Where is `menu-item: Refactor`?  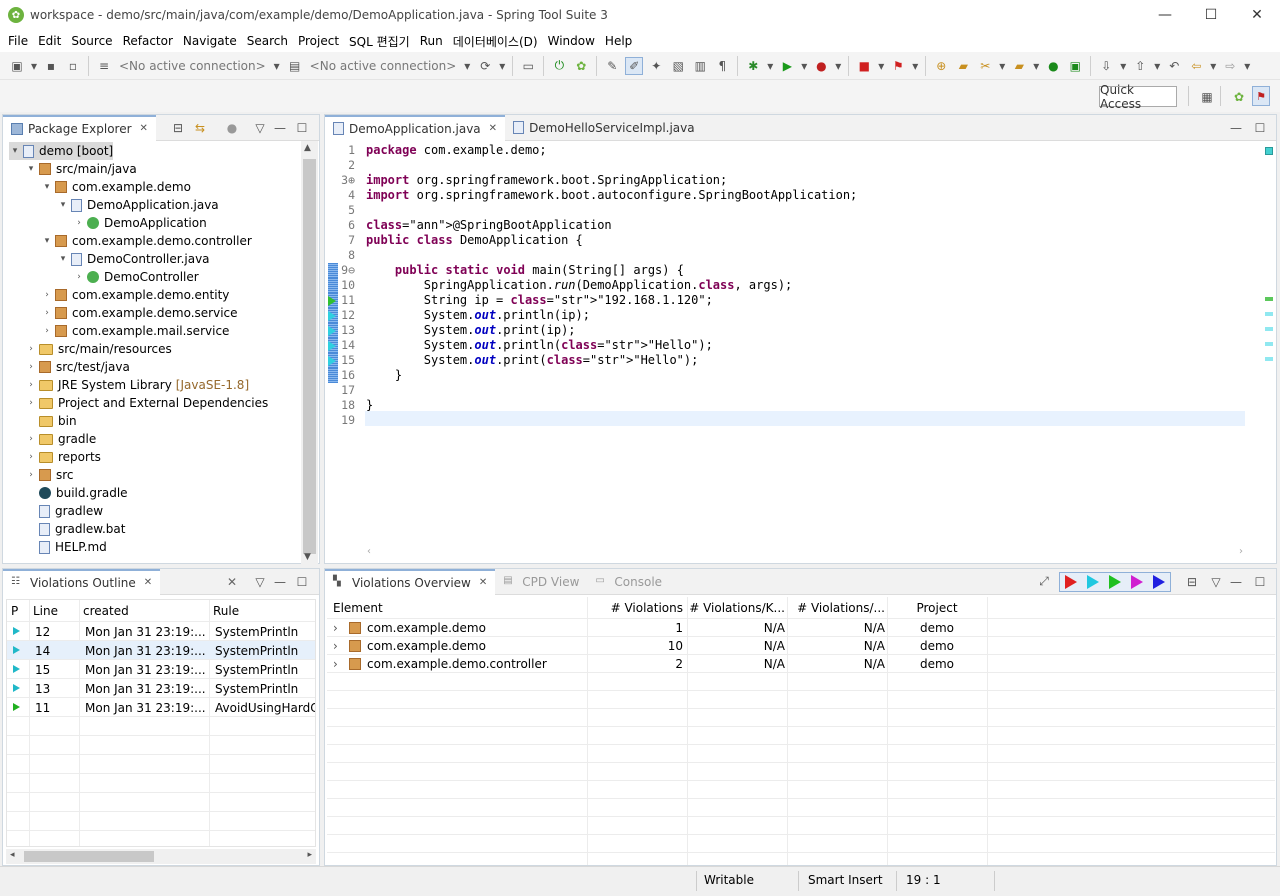 menu-item: Refactor is located at coordinates (148, 41).